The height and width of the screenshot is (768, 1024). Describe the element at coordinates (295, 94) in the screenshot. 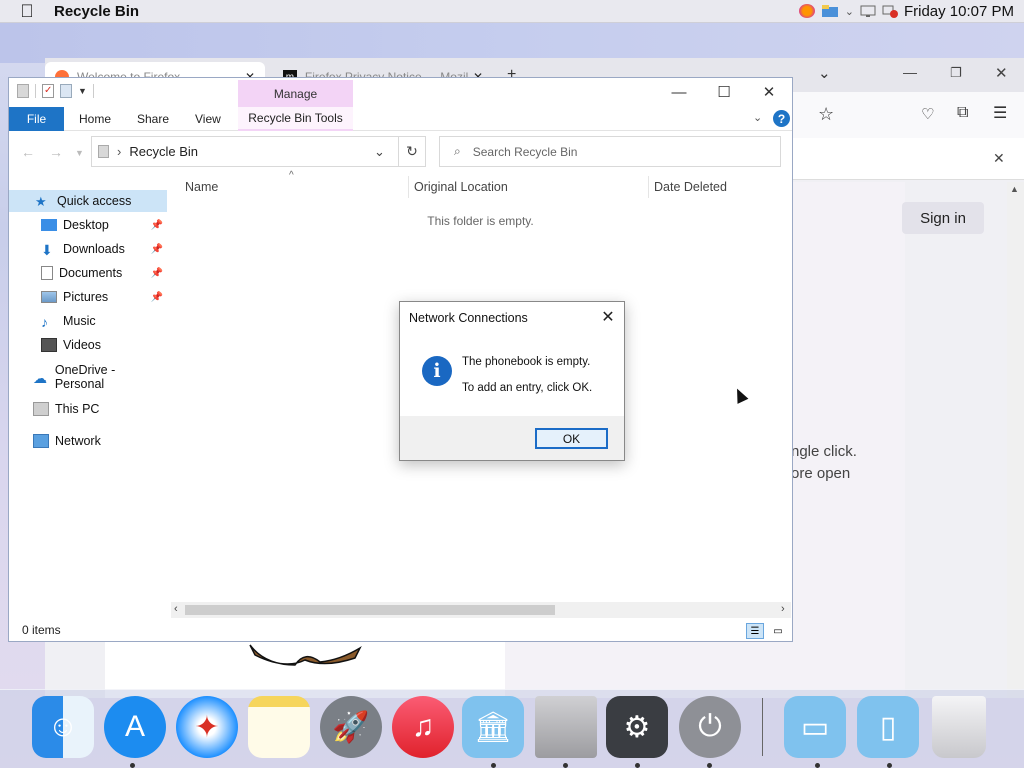

I see `manage-tab: Manage` at that location.